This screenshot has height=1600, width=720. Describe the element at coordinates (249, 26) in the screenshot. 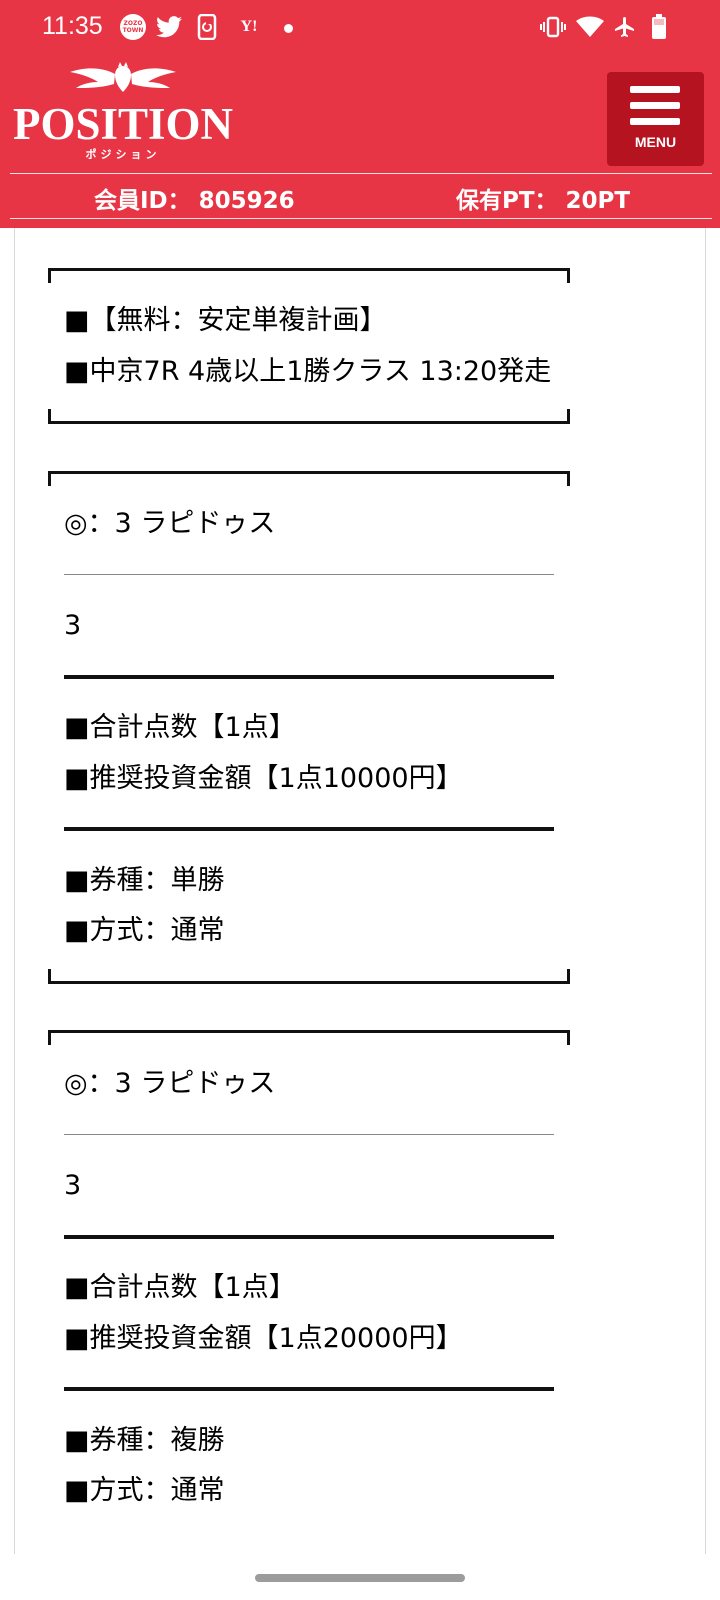

I see `yahoo-icon: Y!` at that location.